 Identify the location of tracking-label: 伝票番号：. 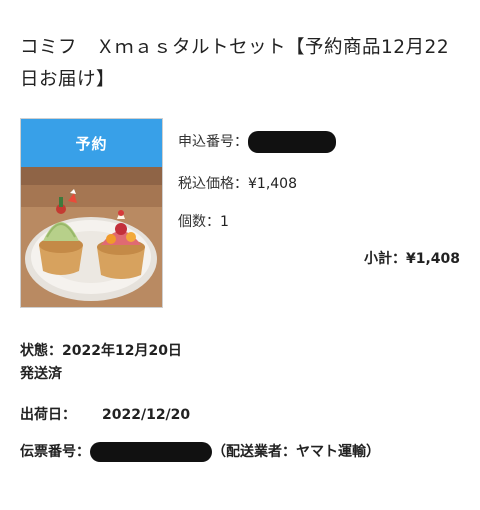
(55, 452).